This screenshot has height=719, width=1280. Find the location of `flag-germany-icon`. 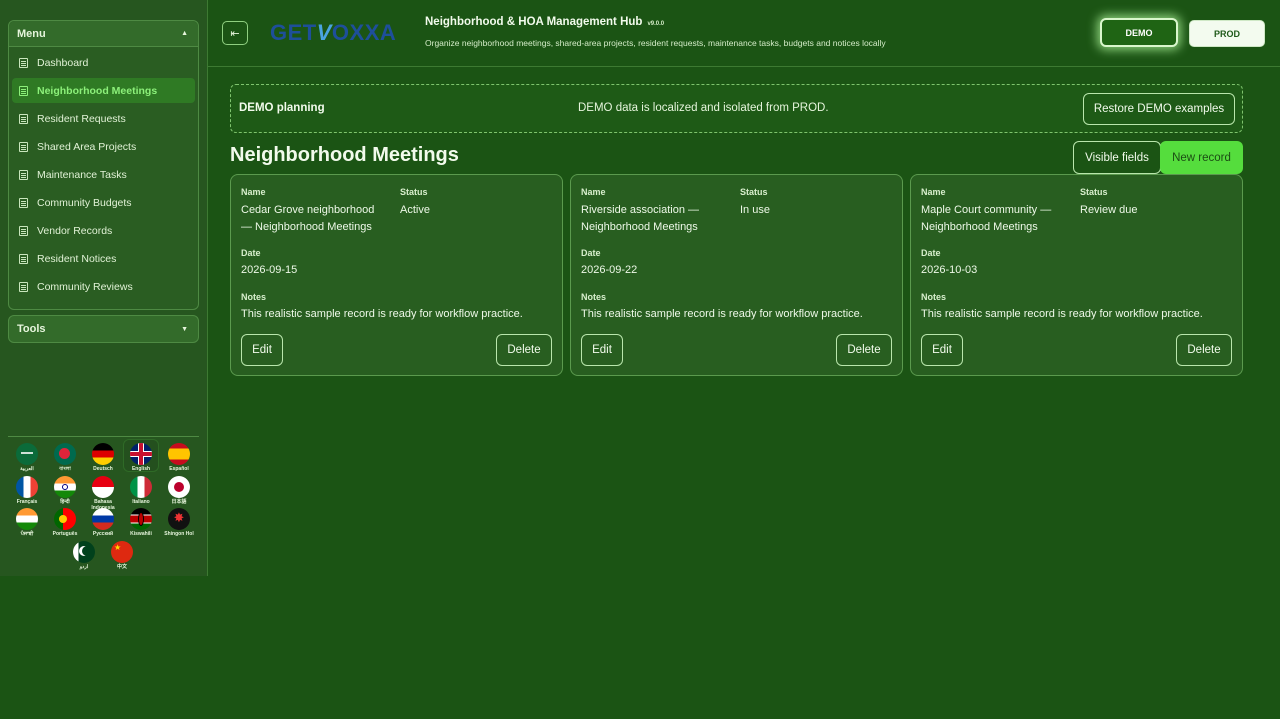

flag-germany-icon is located at coordinates (103, 454).